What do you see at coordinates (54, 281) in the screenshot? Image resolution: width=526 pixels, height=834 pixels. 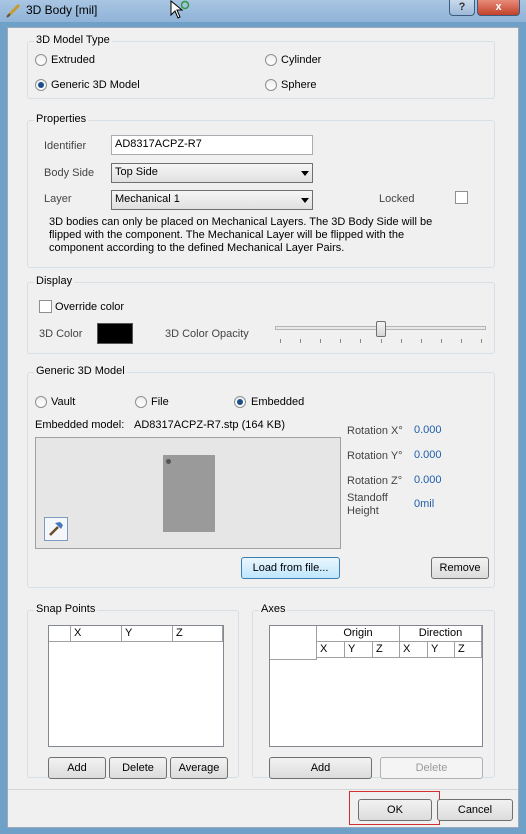 I see `display-title: Display` at bounding box center [54, 281].